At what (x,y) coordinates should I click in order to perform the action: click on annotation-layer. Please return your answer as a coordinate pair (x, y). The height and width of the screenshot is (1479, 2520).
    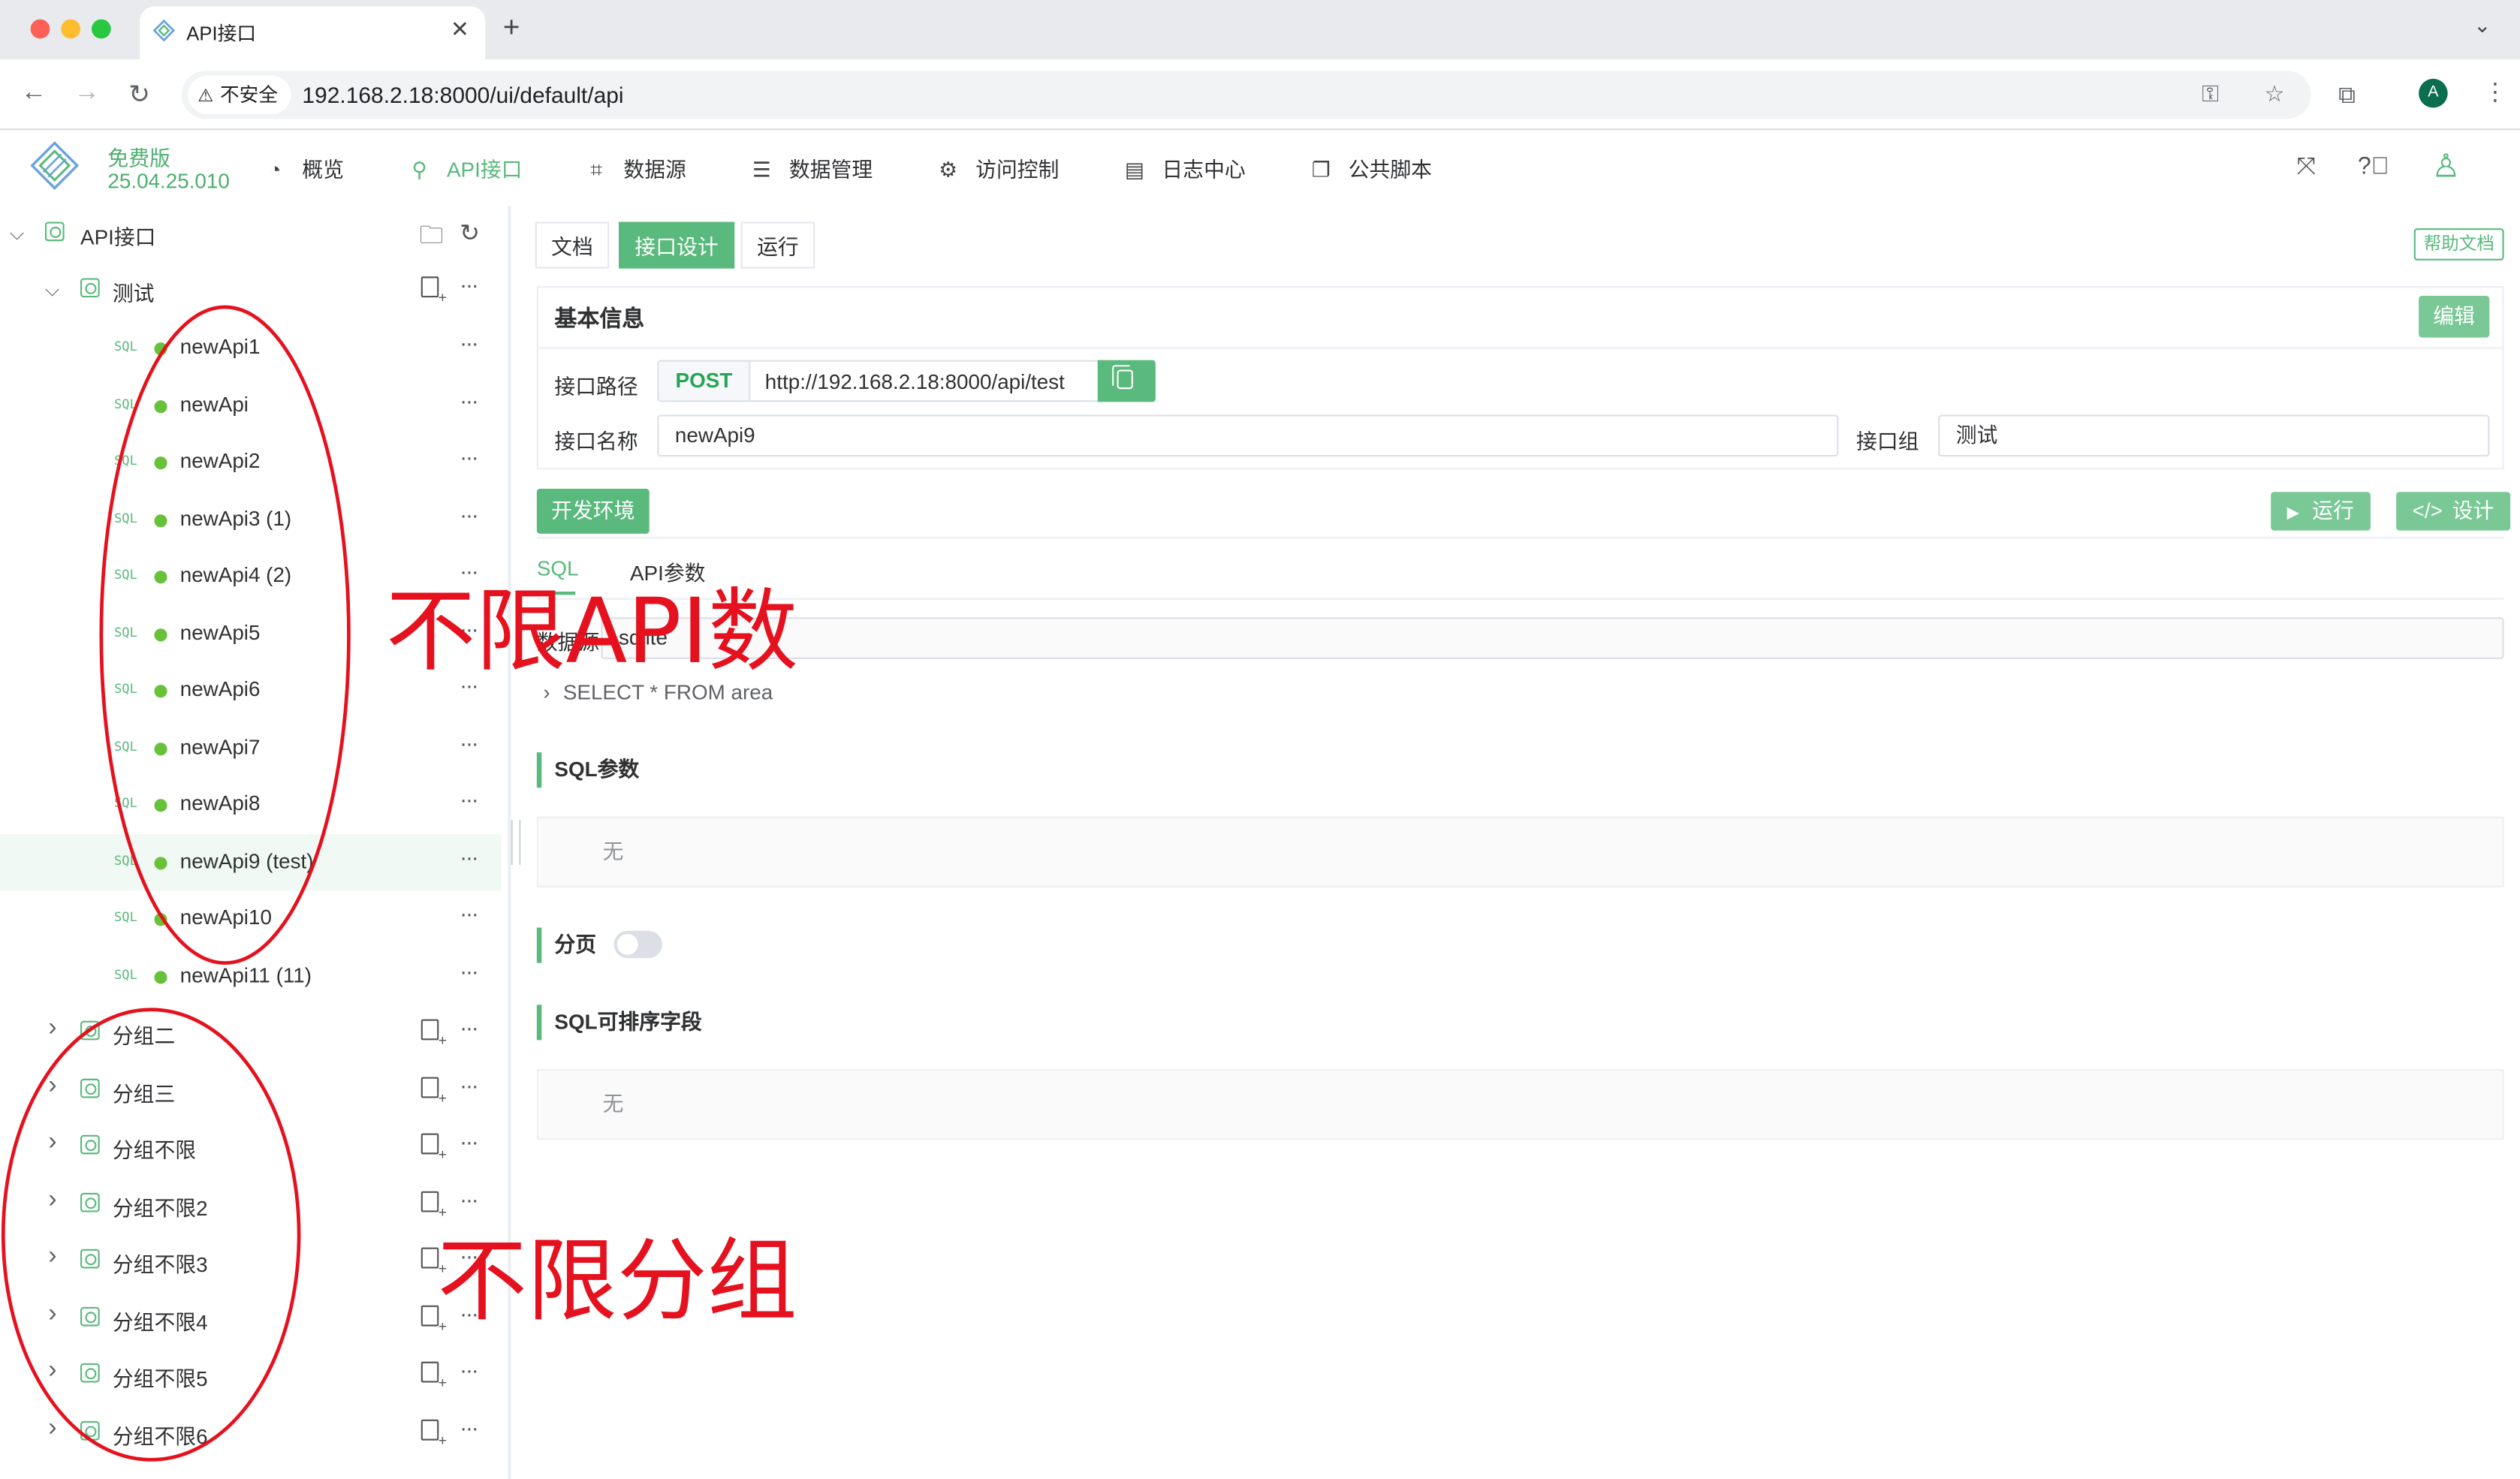
    Looking at the image, I should click on (176, 883).